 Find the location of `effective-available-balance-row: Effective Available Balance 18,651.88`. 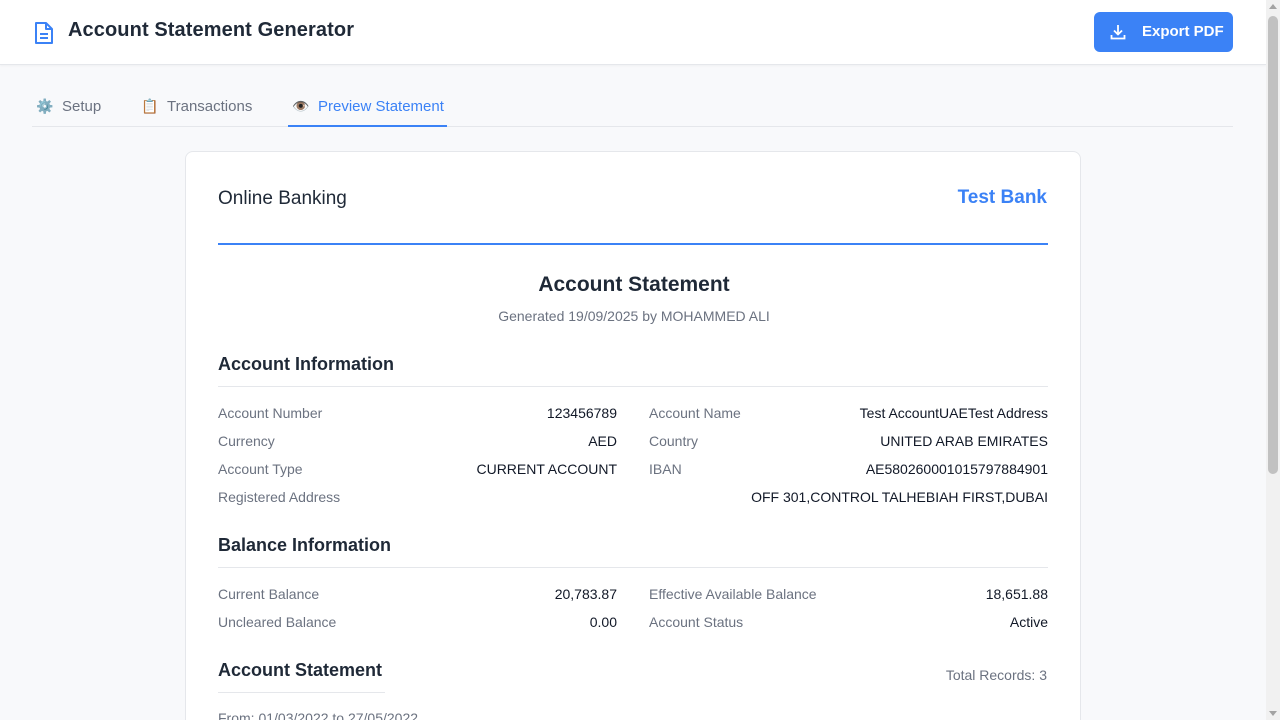

effective-available-balance-row: Effective Available Balance 18,651.88 is located at coordinates (848, 596).